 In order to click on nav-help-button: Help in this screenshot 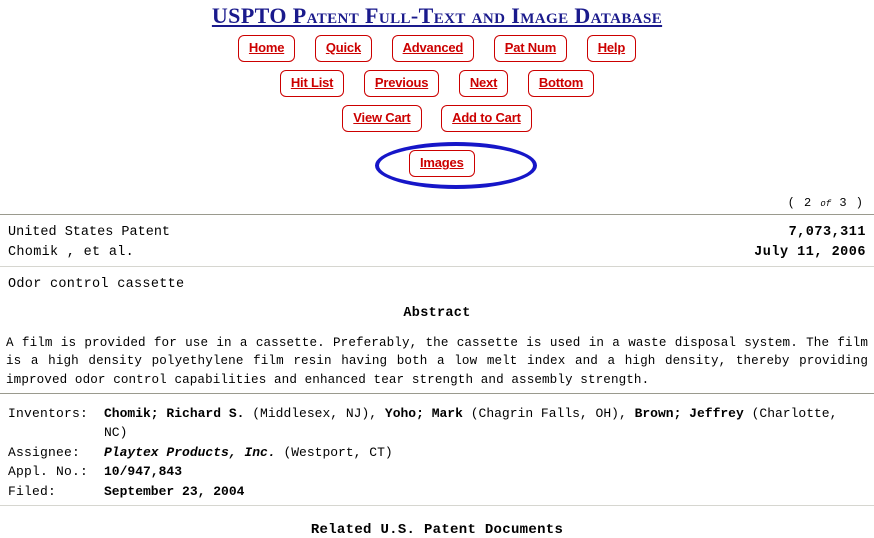, I will do `click(611, 48)`.